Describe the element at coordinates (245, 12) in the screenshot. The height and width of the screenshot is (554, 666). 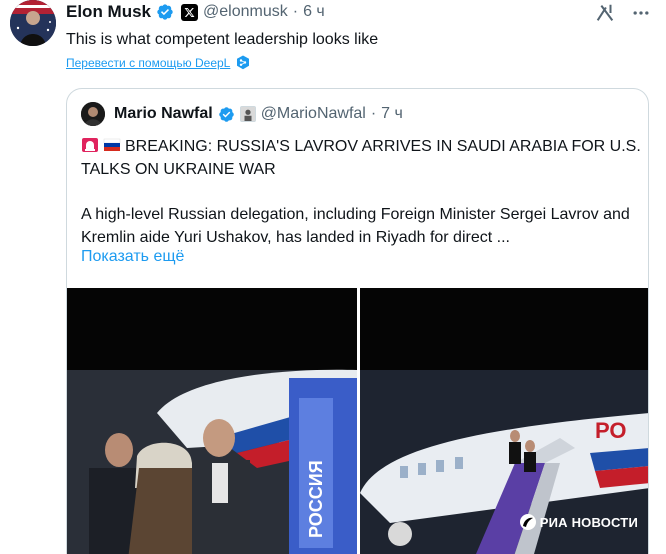
I see `author-handle: @elonmusk` at that location.